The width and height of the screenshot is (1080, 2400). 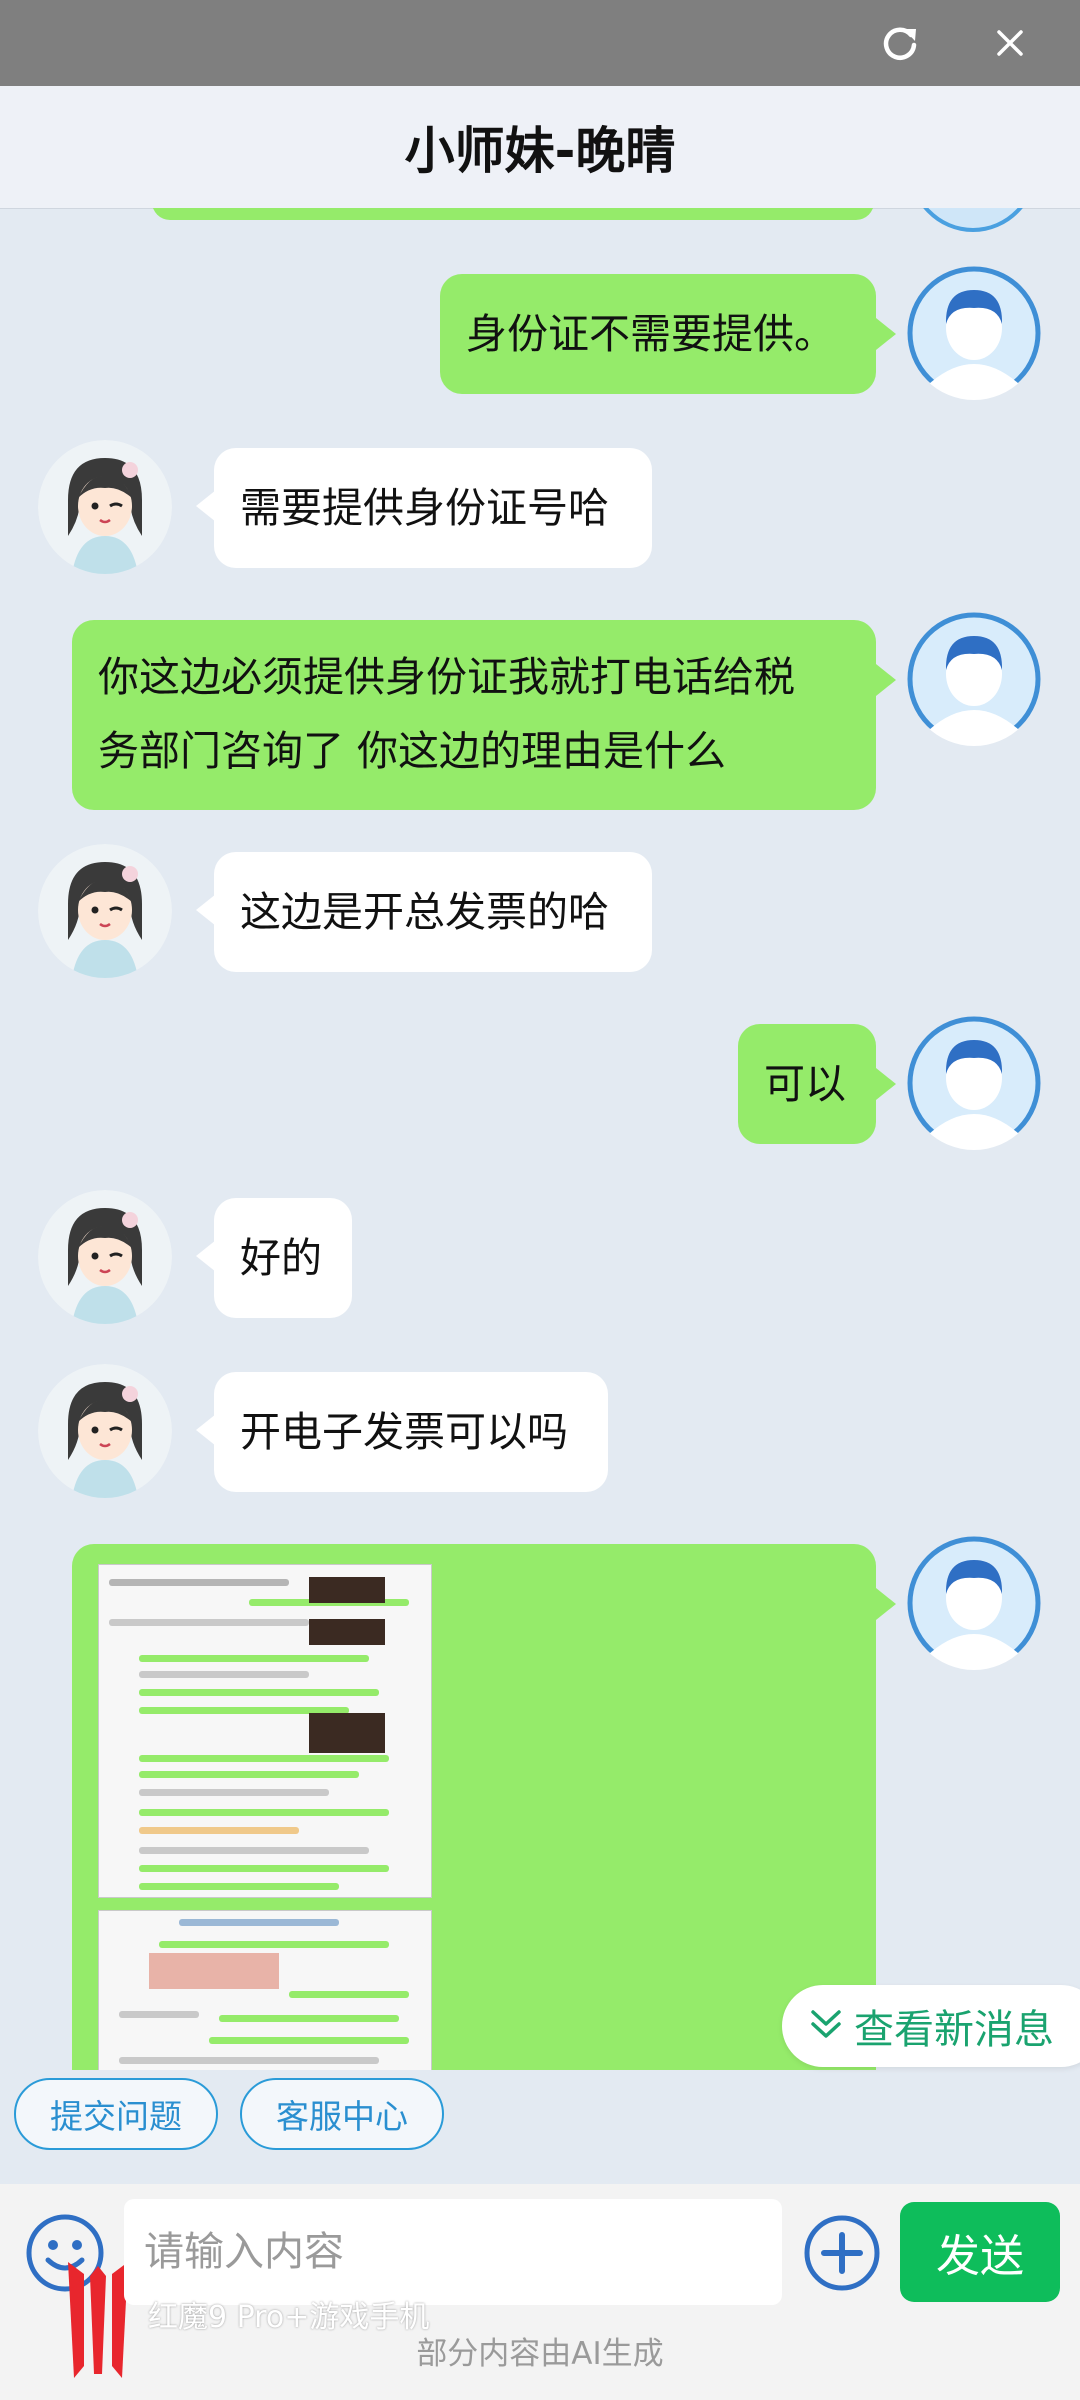 I want to click on message-row: 这边是开总发票的哈, so click(x=540, y=914).